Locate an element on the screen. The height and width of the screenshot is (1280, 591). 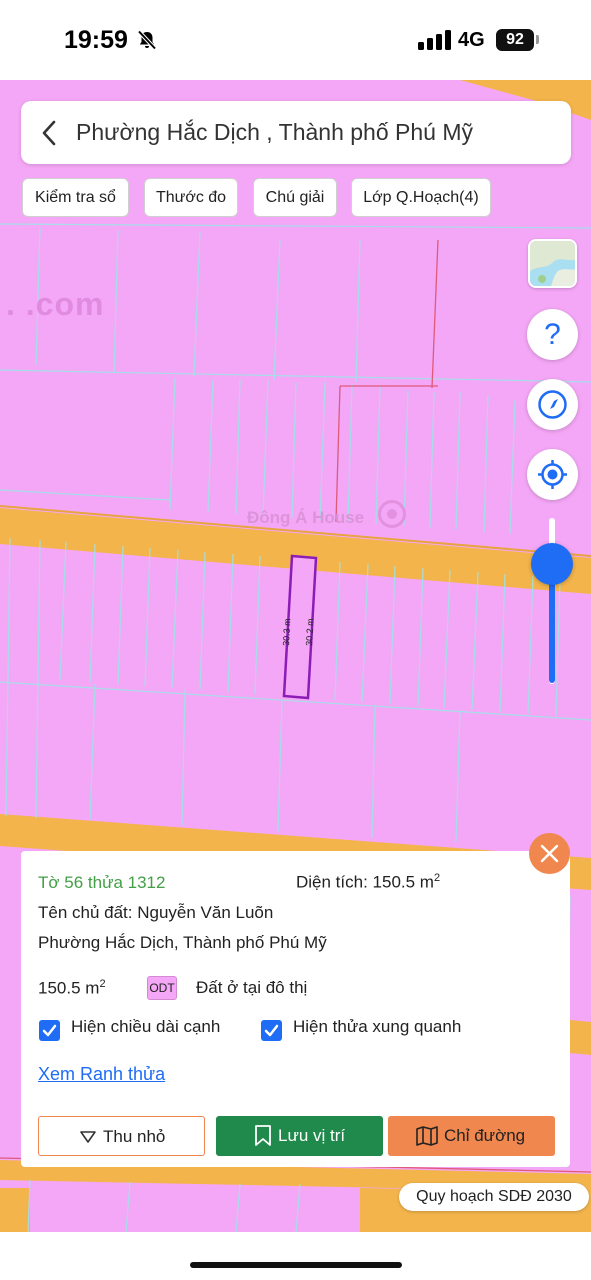
side-lengths-label: Hiện chiều dài cạnh is located at coordinates (145, 1027).